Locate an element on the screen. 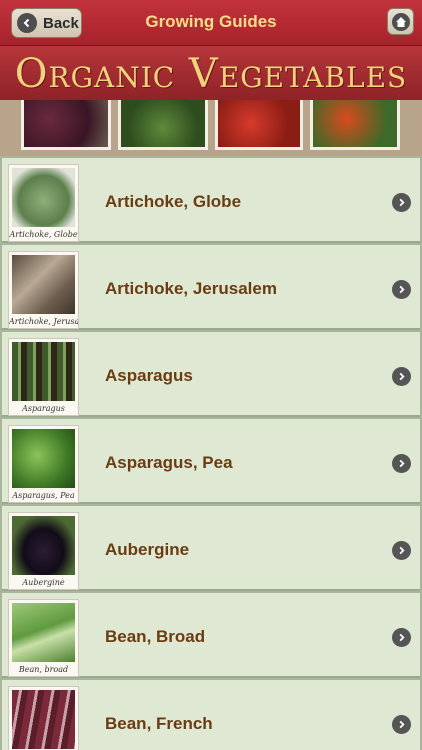 This screenshot has height=750, width=422. header-banner: Organic Vegetables is located at coordinates (211, 101).